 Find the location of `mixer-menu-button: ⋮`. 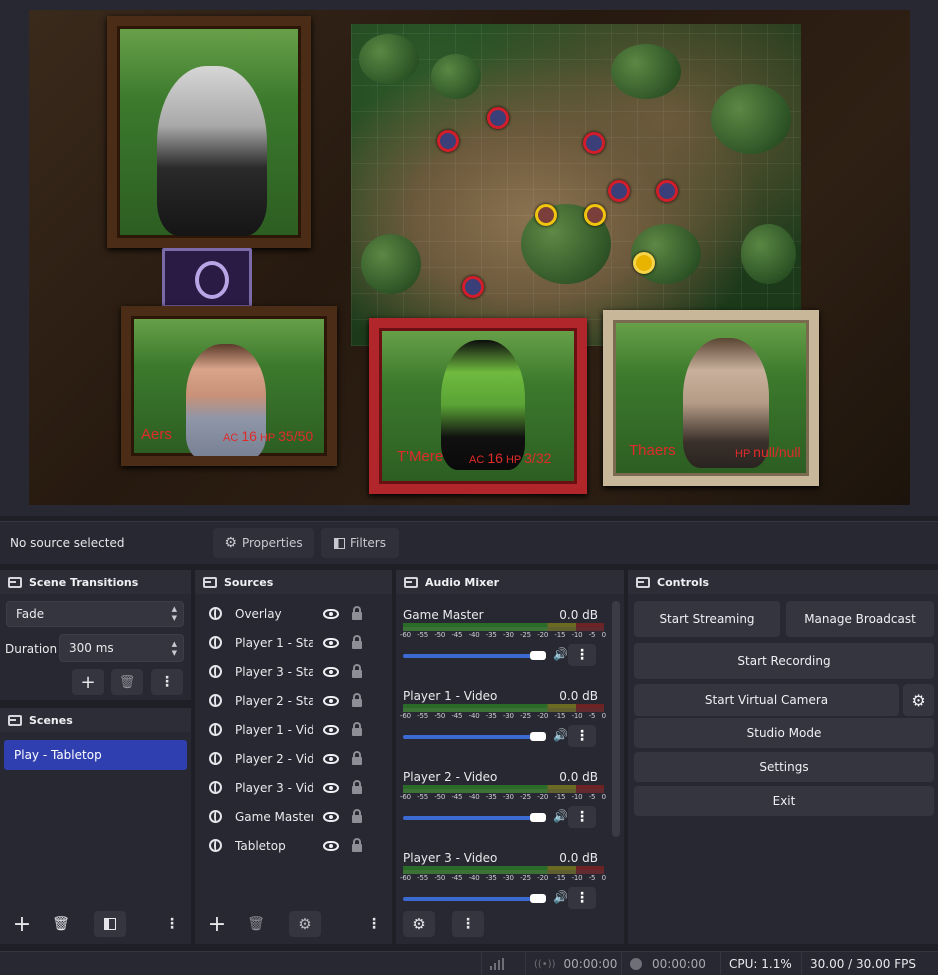

mixer-menu-button: ⋮ is located at coordinates (468, 924).